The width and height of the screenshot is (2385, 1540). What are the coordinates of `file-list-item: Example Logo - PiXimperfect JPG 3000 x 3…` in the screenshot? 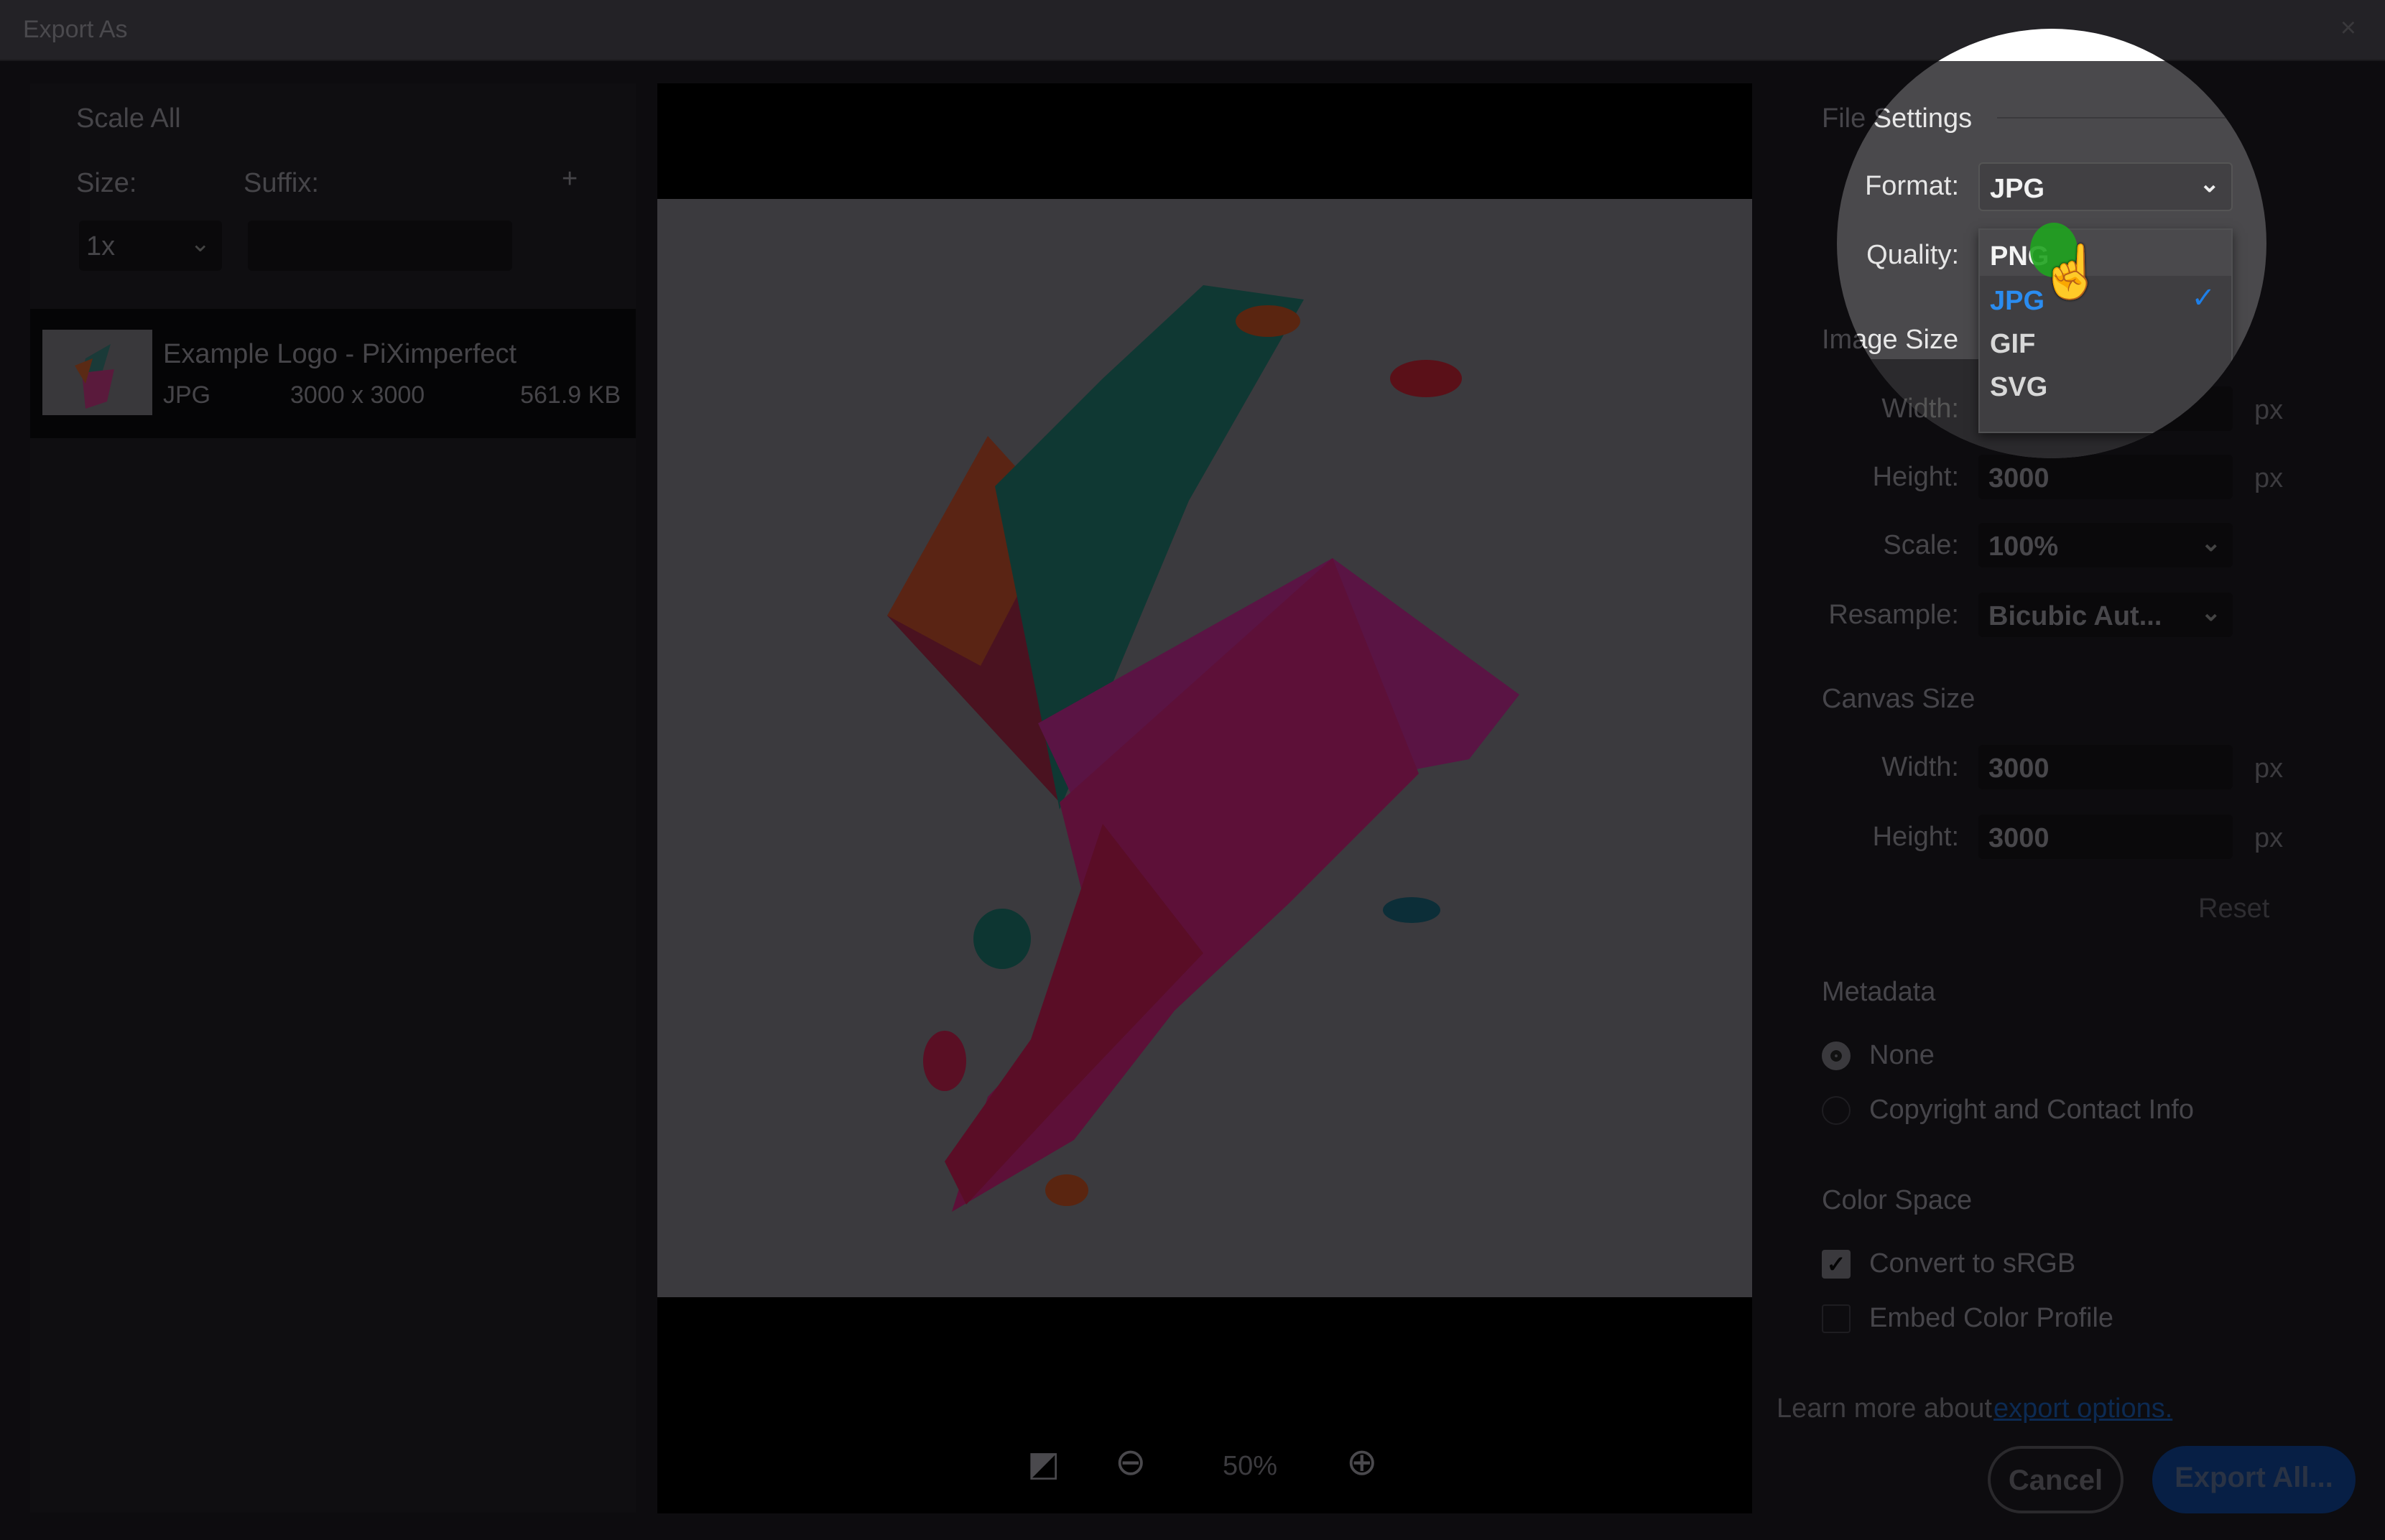 It's located at (333, 374).